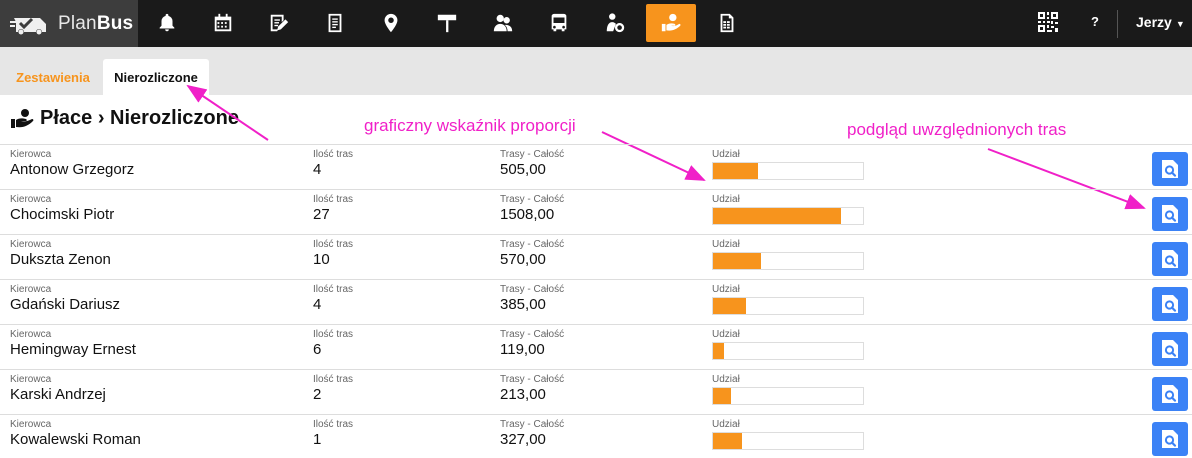 Image resolution: width=1192 pixels, height=458 pixels. I want to click on route-count: 1, so click(317, 439).